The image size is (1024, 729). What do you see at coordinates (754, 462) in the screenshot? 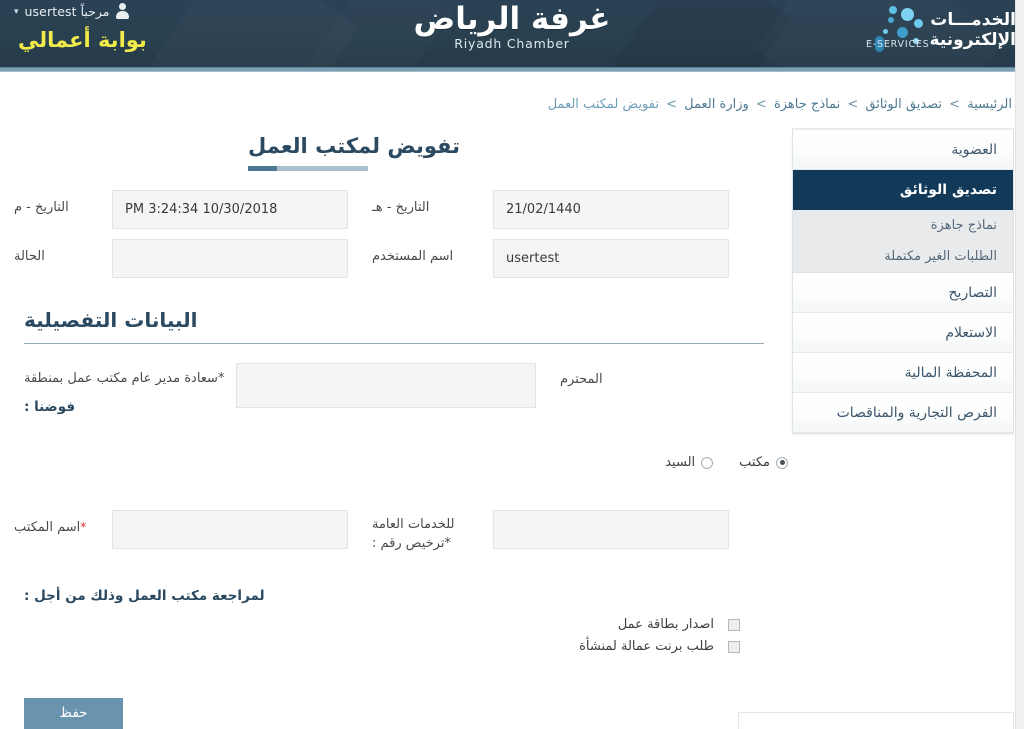
I see `radio-label-office: مكتب` at bounding box center [754, 462].